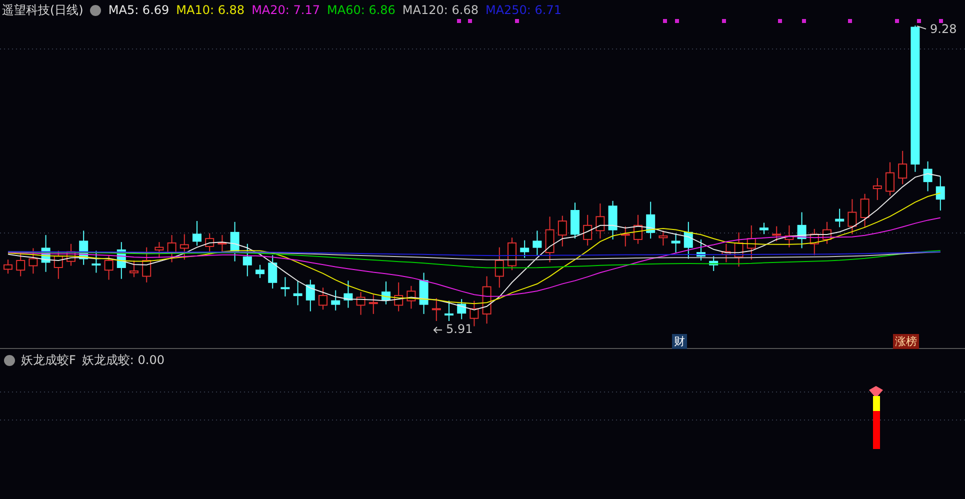 This screenshot has height=499, width=965. Describe the element at coordinates (139, 10) in the screenshot. I see `moving-average-value: MA5: 6.69` at that location.